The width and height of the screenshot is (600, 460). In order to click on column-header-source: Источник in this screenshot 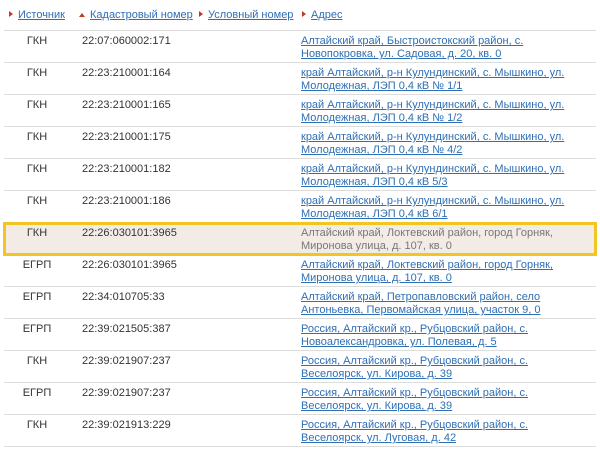, I will do `click(39, 15)`.